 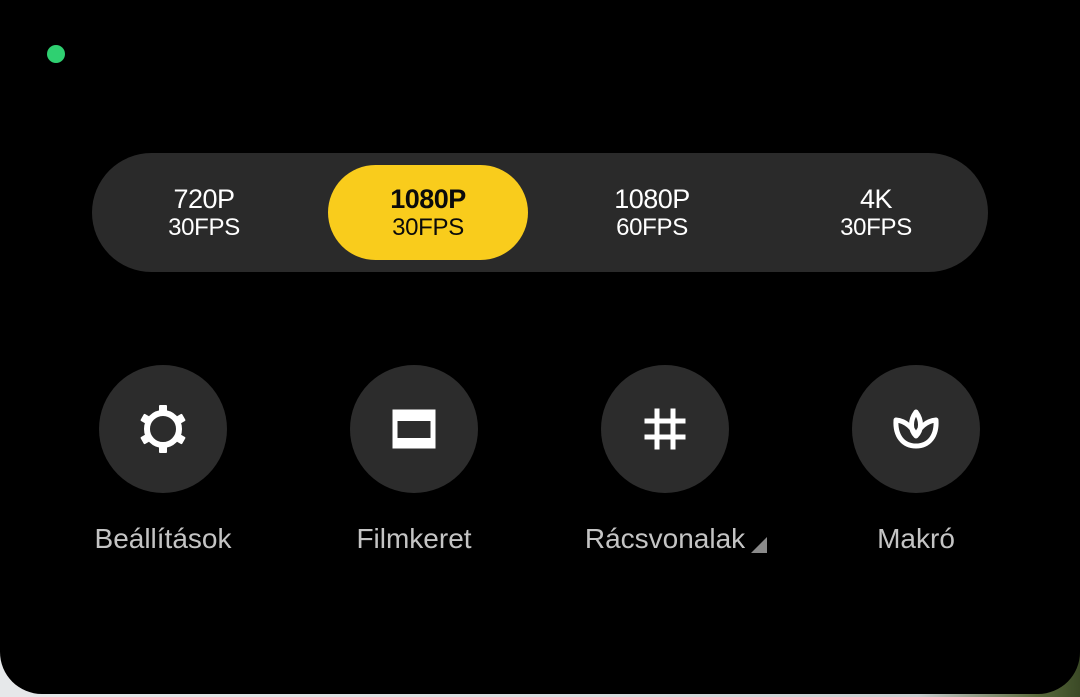 I want to click on film-frame-button: Filmkeret, so click(x=414, y=460).